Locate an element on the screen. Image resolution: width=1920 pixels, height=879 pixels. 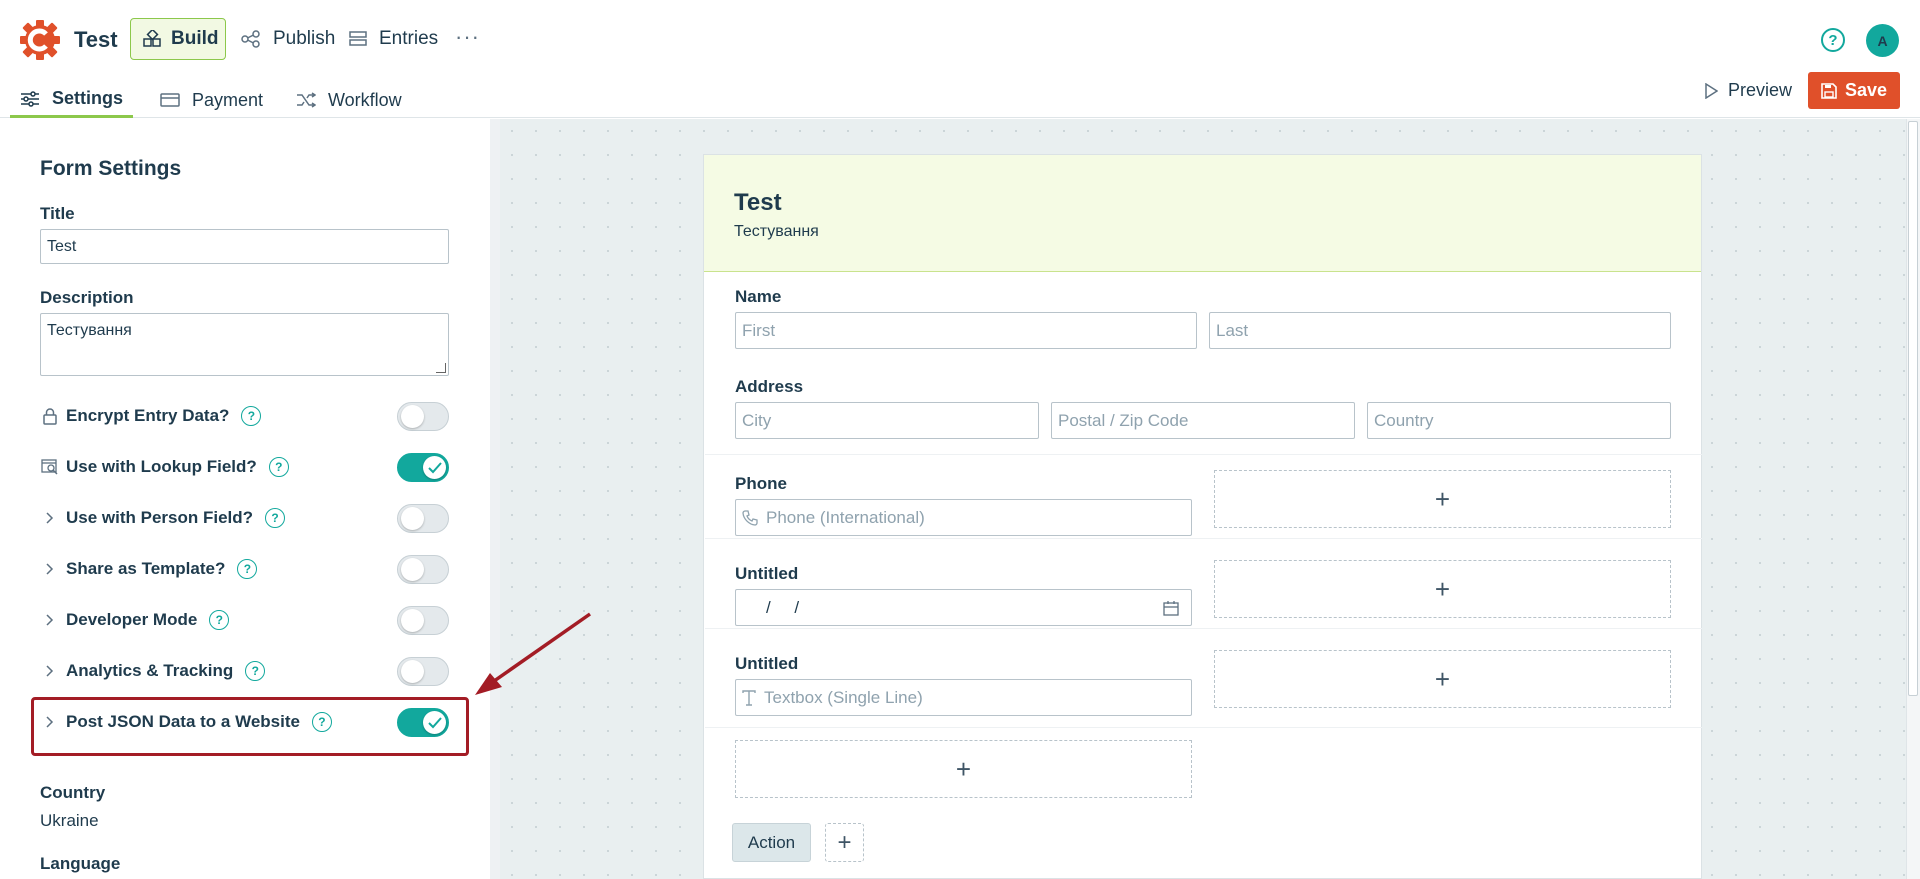
date-field-label: Untitled is located at coordinates (767, 573).